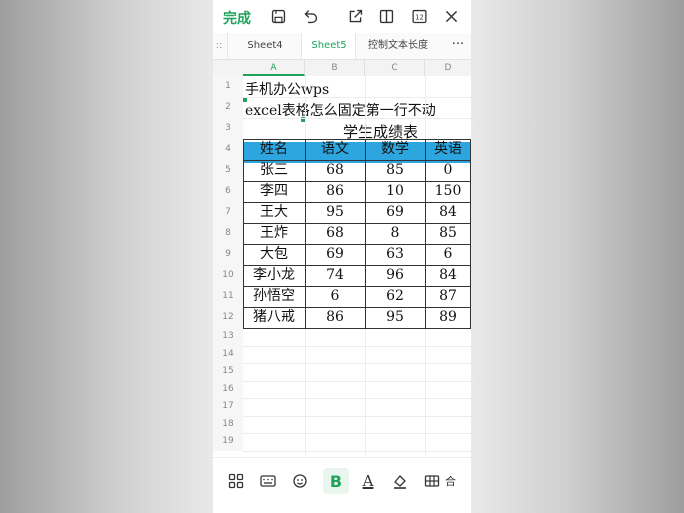  What do you see at coordinates (395, 296) in the screenshot?
I see `table-cell: 62` at bounding box center [395, 296].